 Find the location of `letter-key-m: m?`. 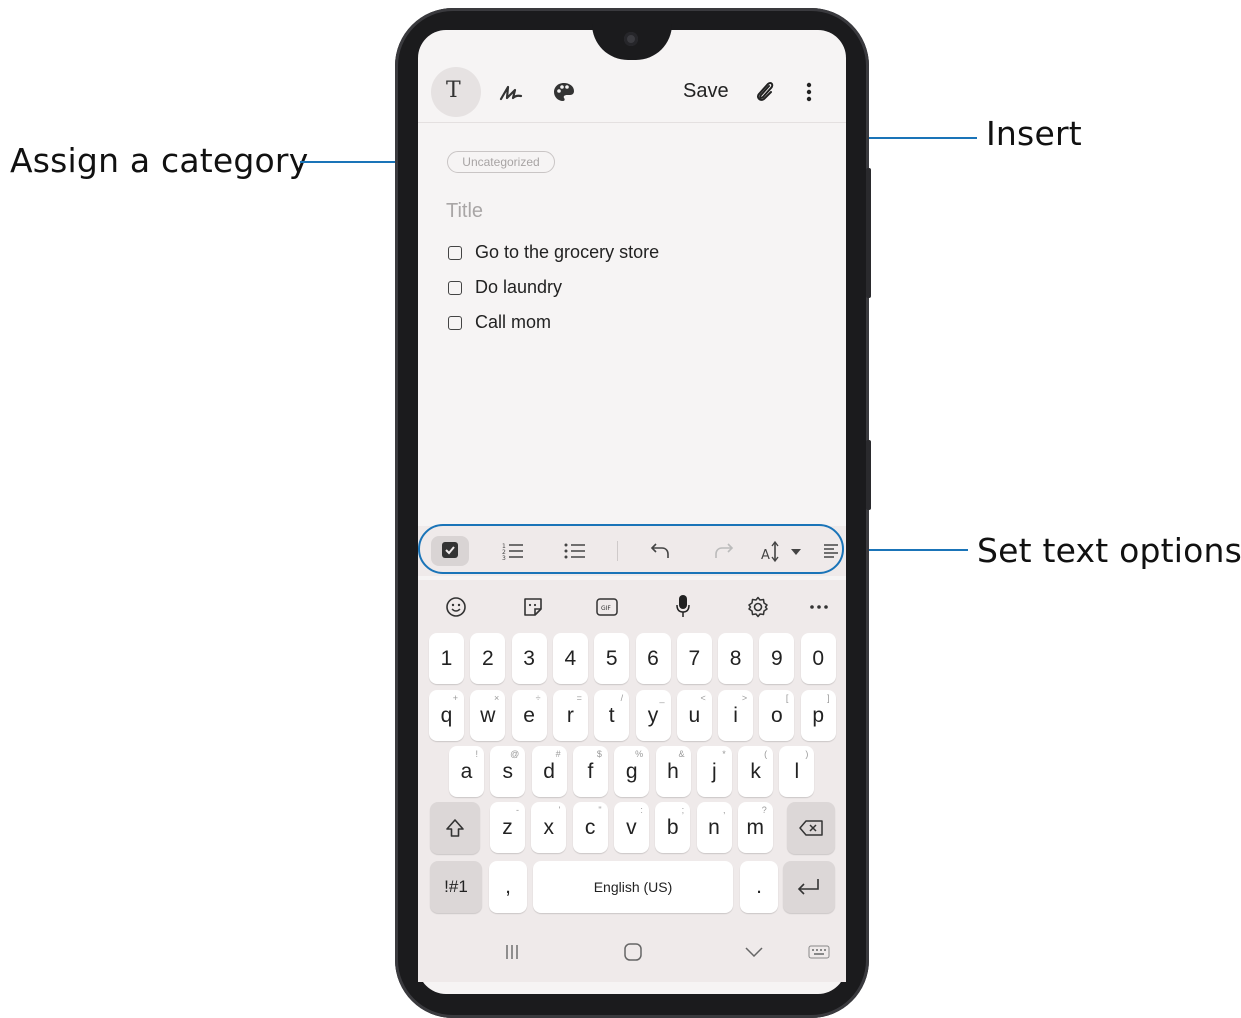

letter-key-m: m? is located at coordinates (755, 827).